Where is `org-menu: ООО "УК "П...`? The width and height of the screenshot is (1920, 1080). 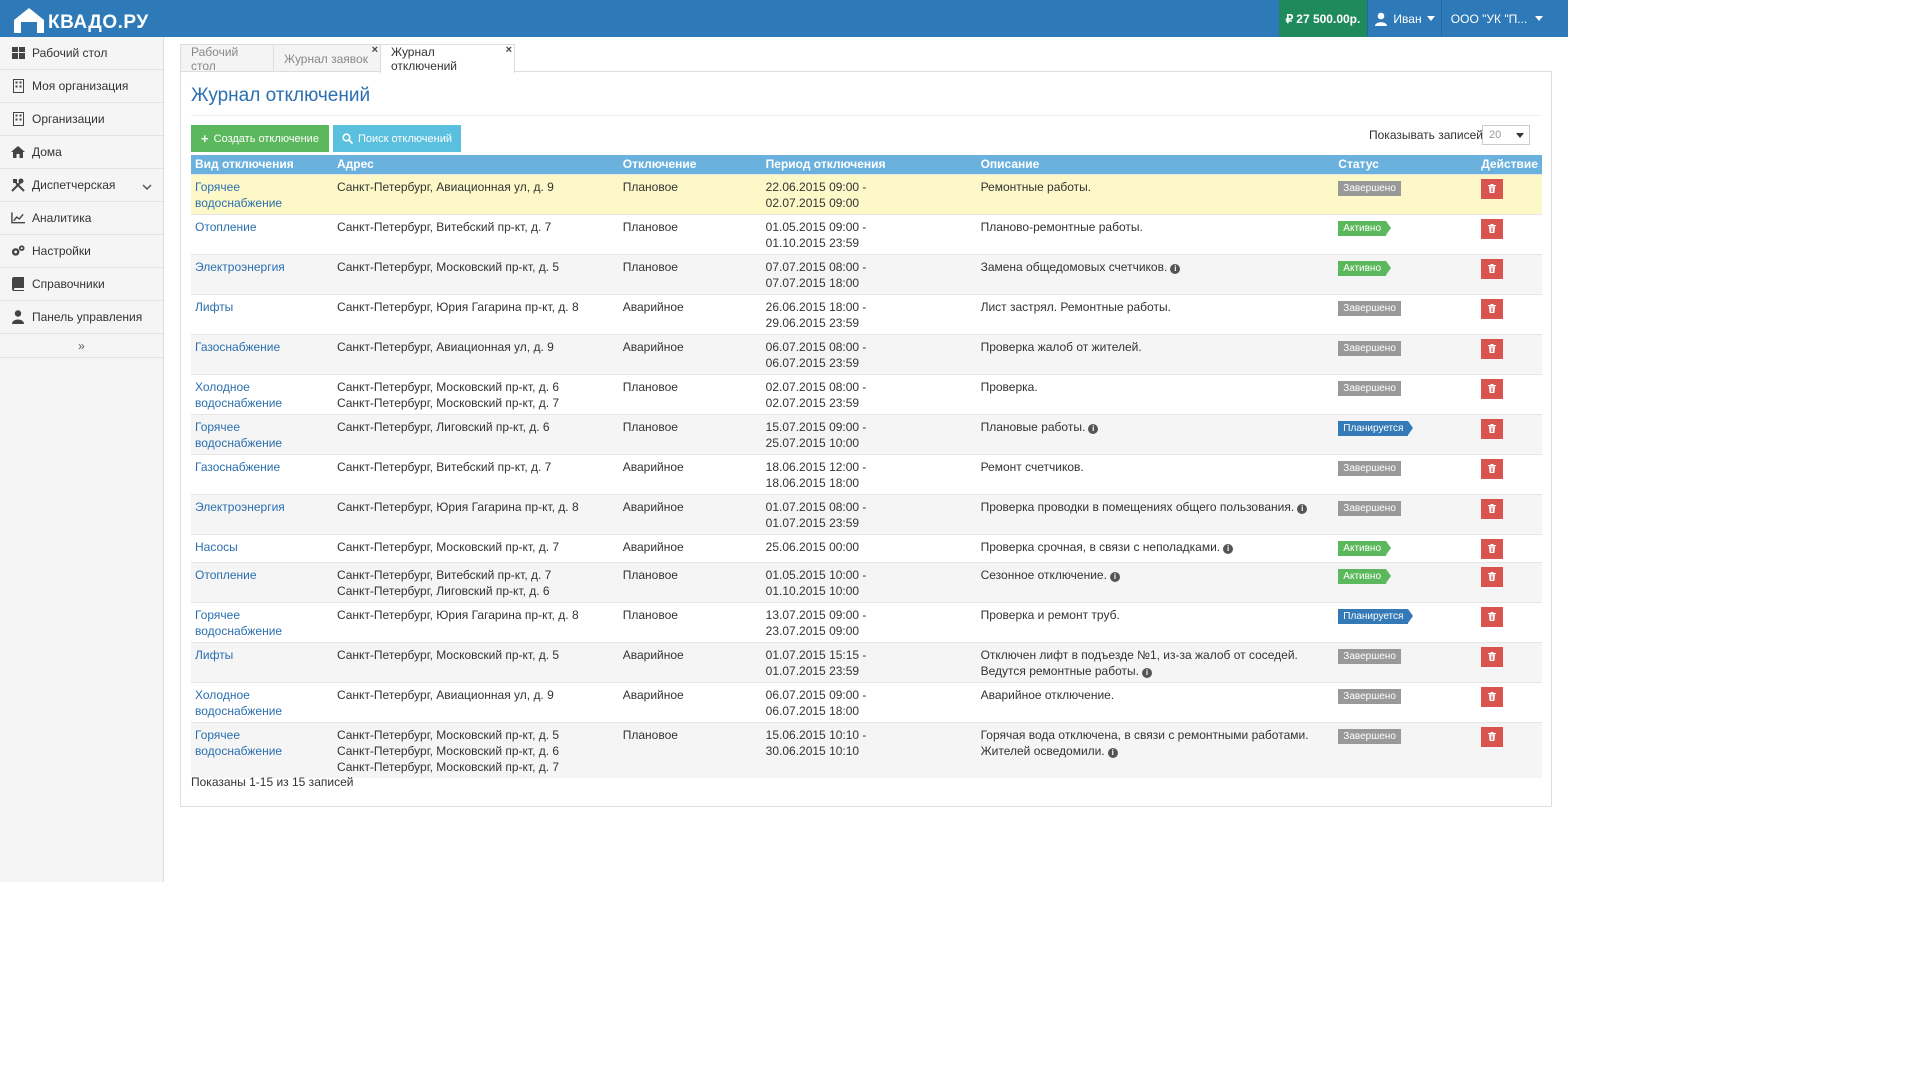 org-menu: ООО "УК "П... is located at coordinates (1496, 18).